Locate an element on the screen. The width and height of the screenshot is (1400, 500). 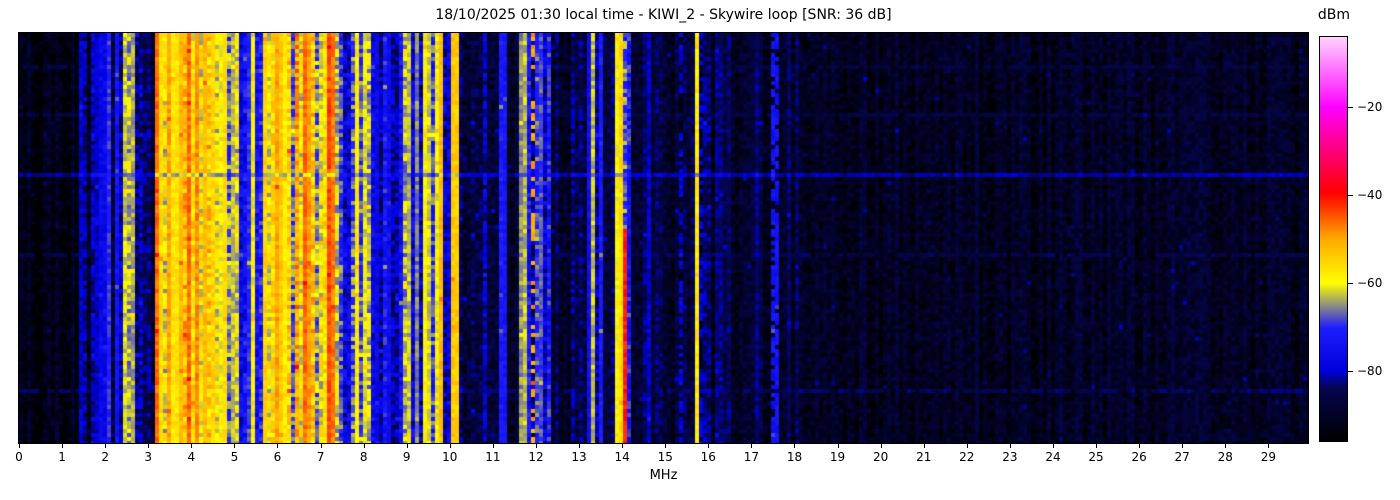
x-tick-label: 15 is located at coordinates (665, 457).